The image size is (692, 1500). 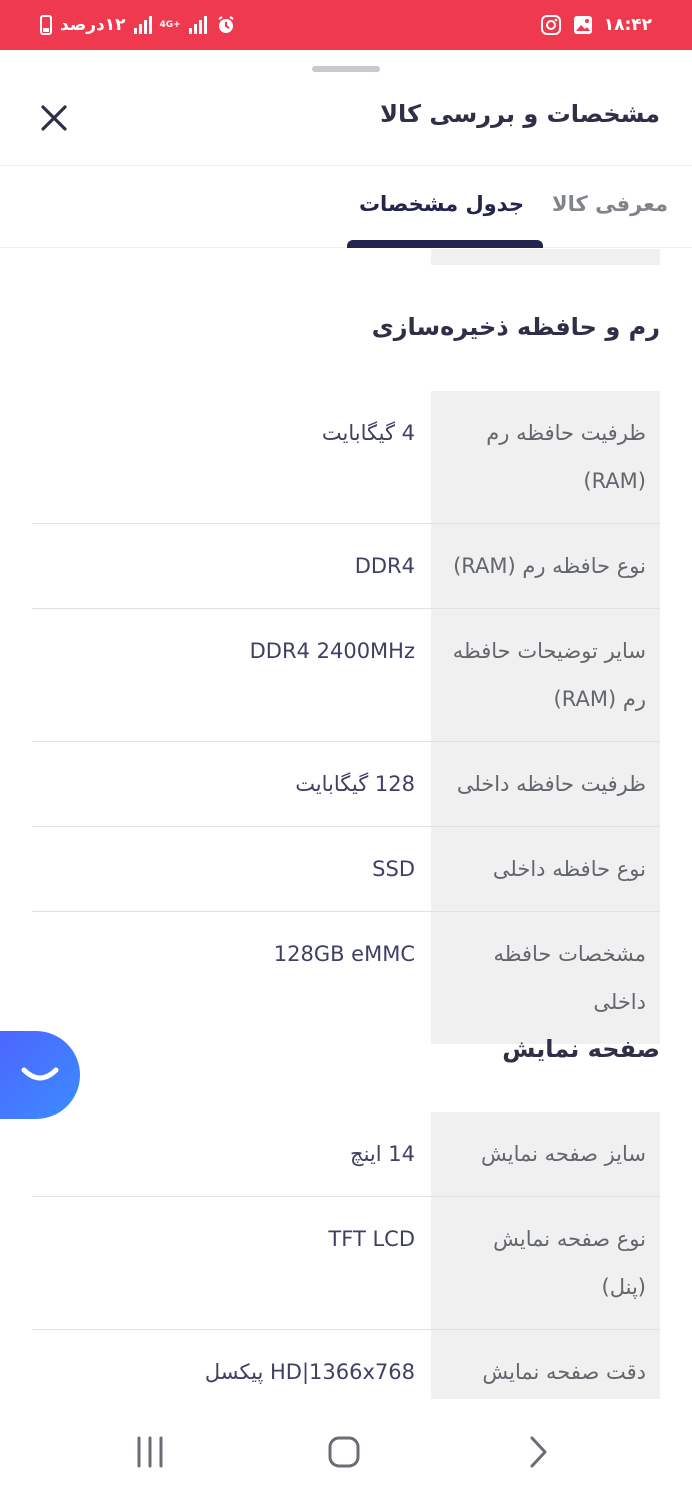 I want to click on section-title-display: صفحه نمایش, so click(x=581, y=1049).